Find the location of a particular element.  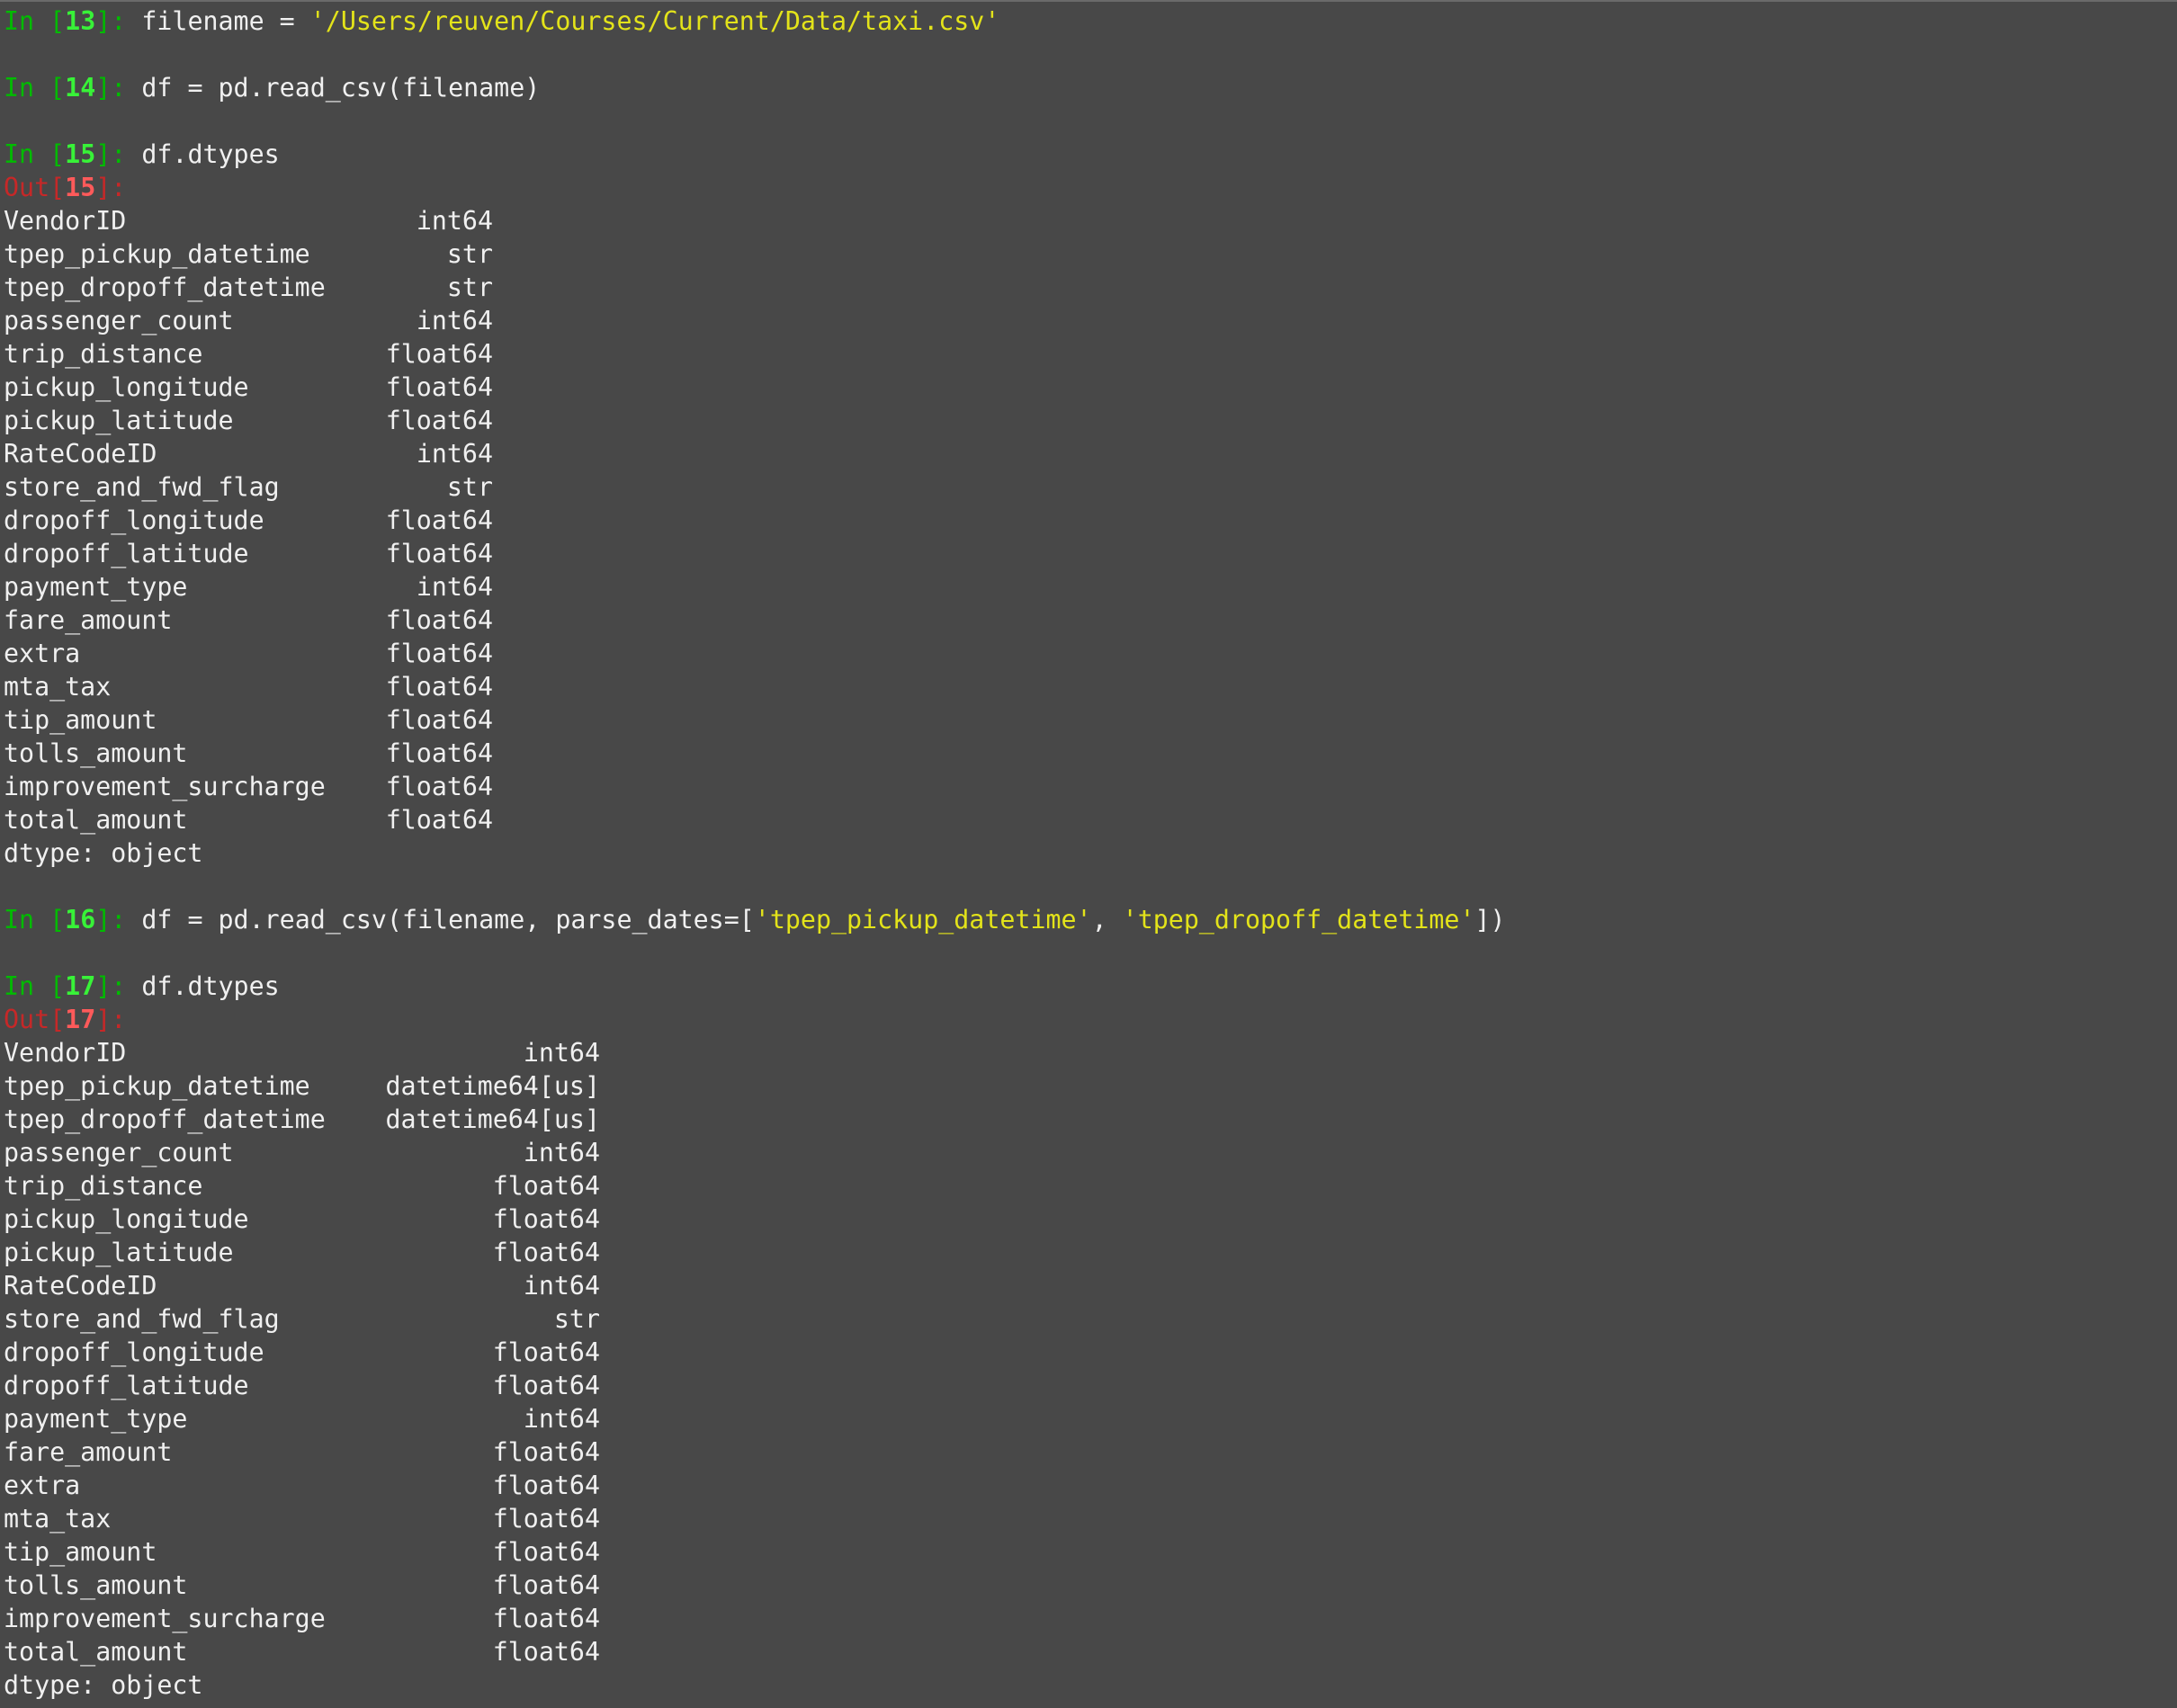

string-literal: 'tpep_pickup_datetime' is located at coordinates (923, 919).